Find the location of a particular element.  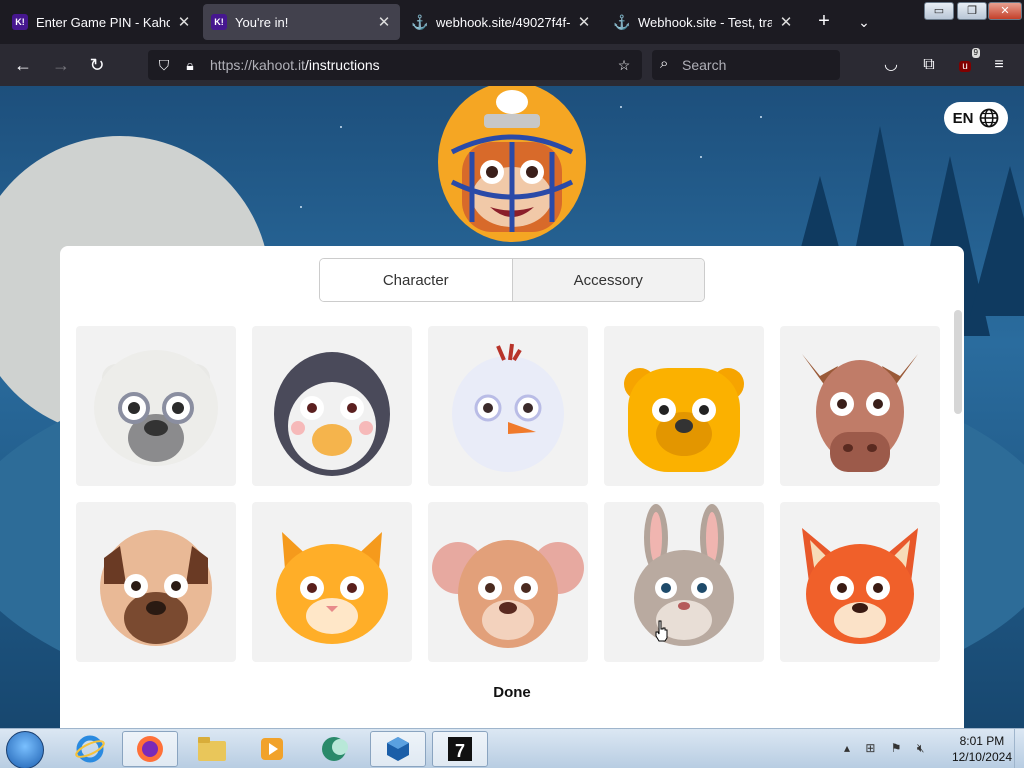

pocket-icon: ◡ is located at coordinates (891, 65).